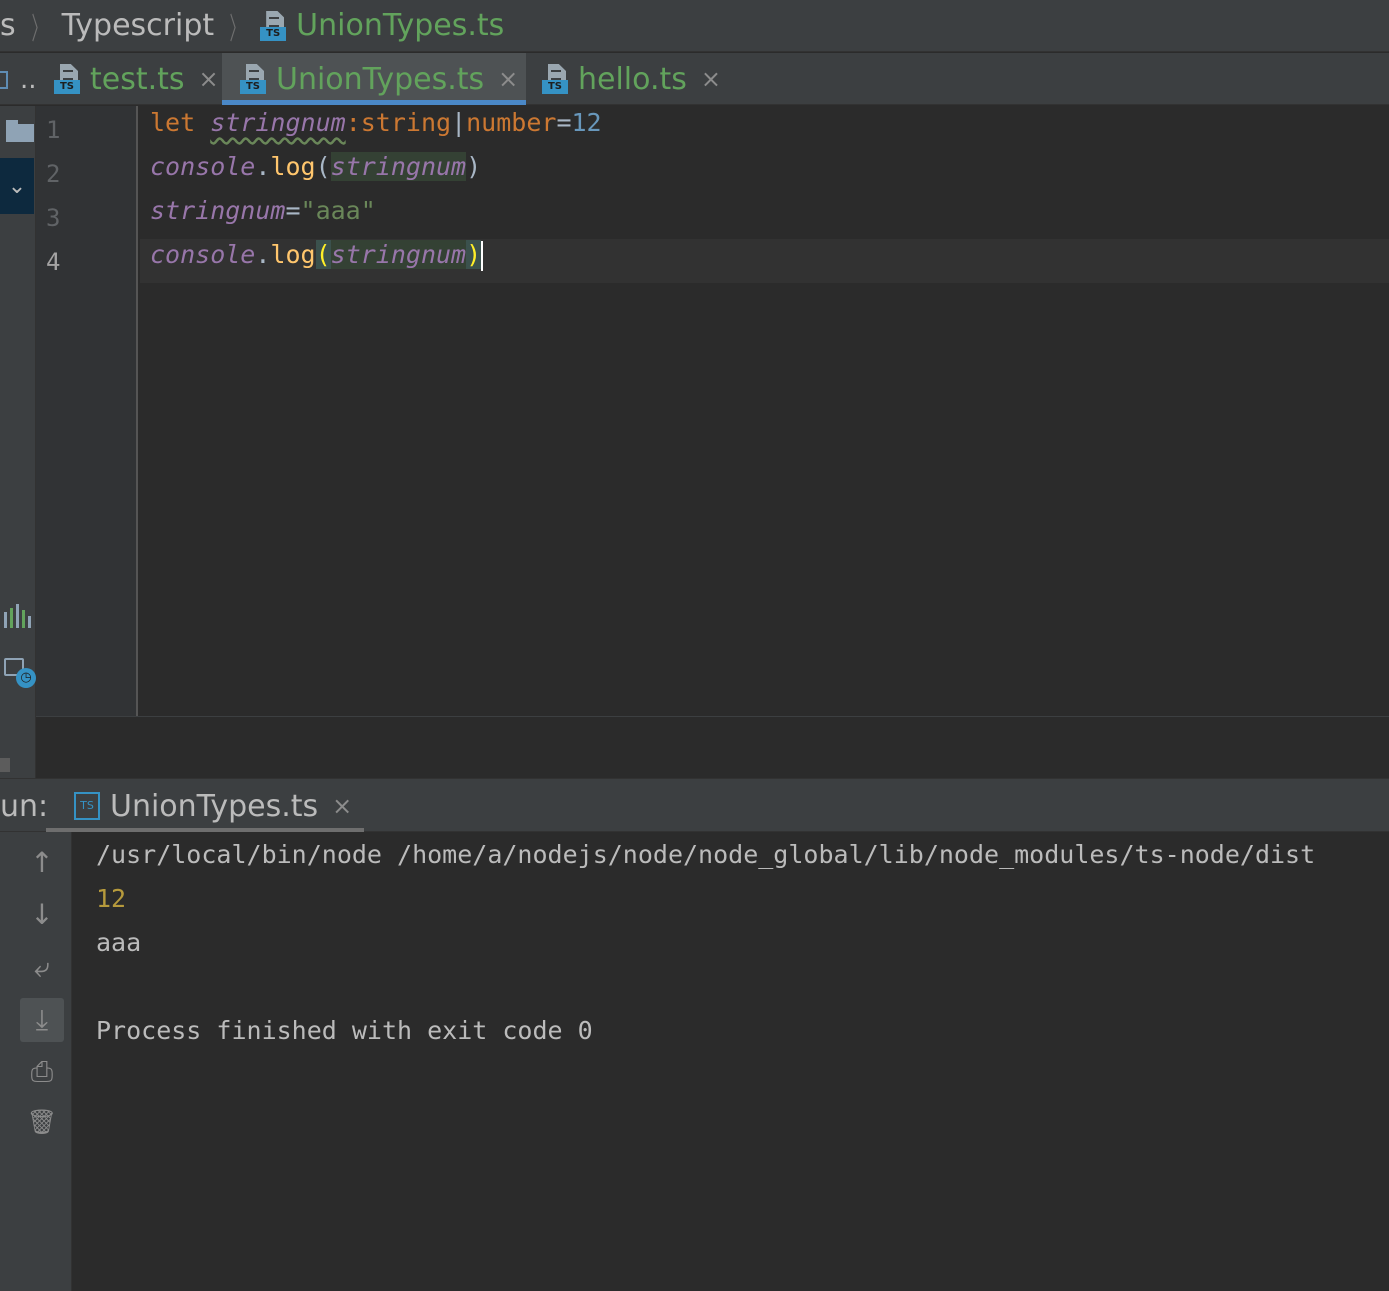 This screenshot has width=1389, height=1291. I want to click on run-tab-label: UnionTypes.ts, so click(214, 806).